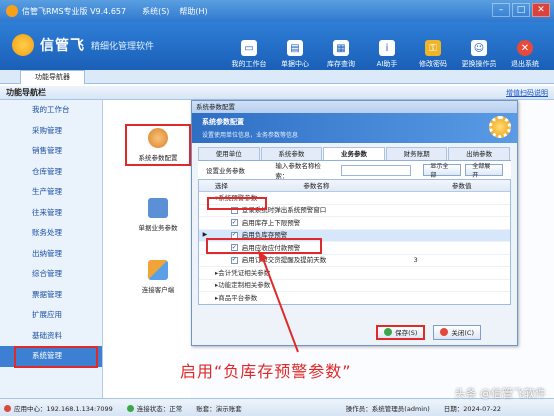 This screenshot has height=416, width=554. I want to click on show-all-label: 显示全部, so click(439, 171).